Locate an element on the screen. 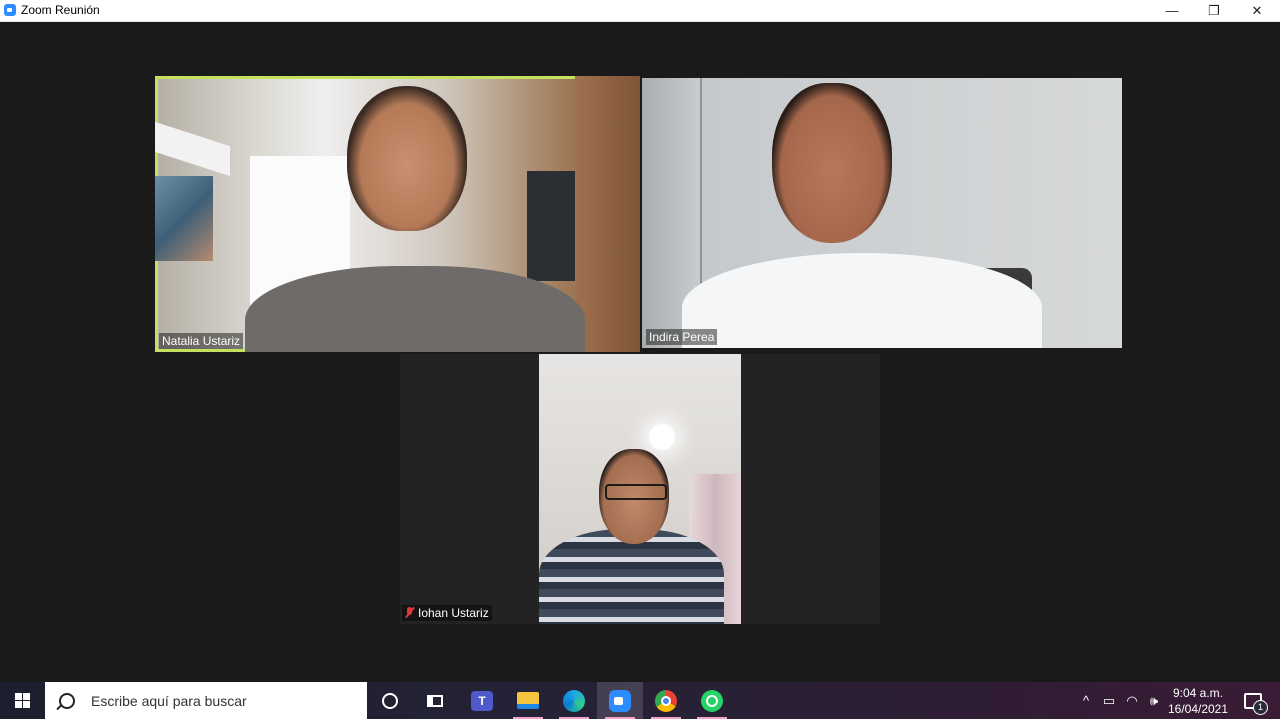  windows-taskbar: T ^ ▭ ◠ 🕪 9:04 a.m. 16/04/2021 1 is located at coordinates (640, 700).